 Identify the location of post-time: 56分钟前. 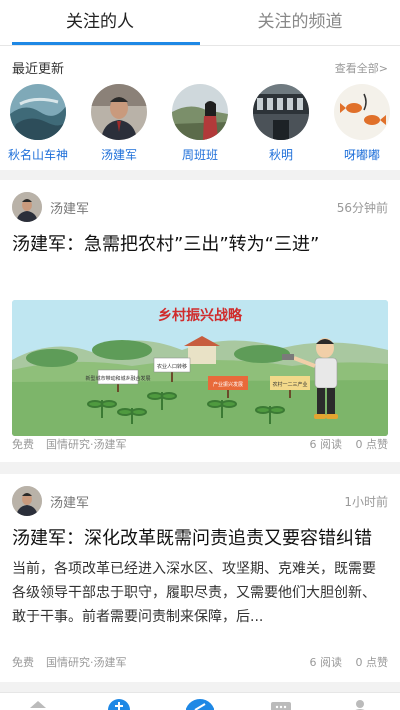
(362, 207).